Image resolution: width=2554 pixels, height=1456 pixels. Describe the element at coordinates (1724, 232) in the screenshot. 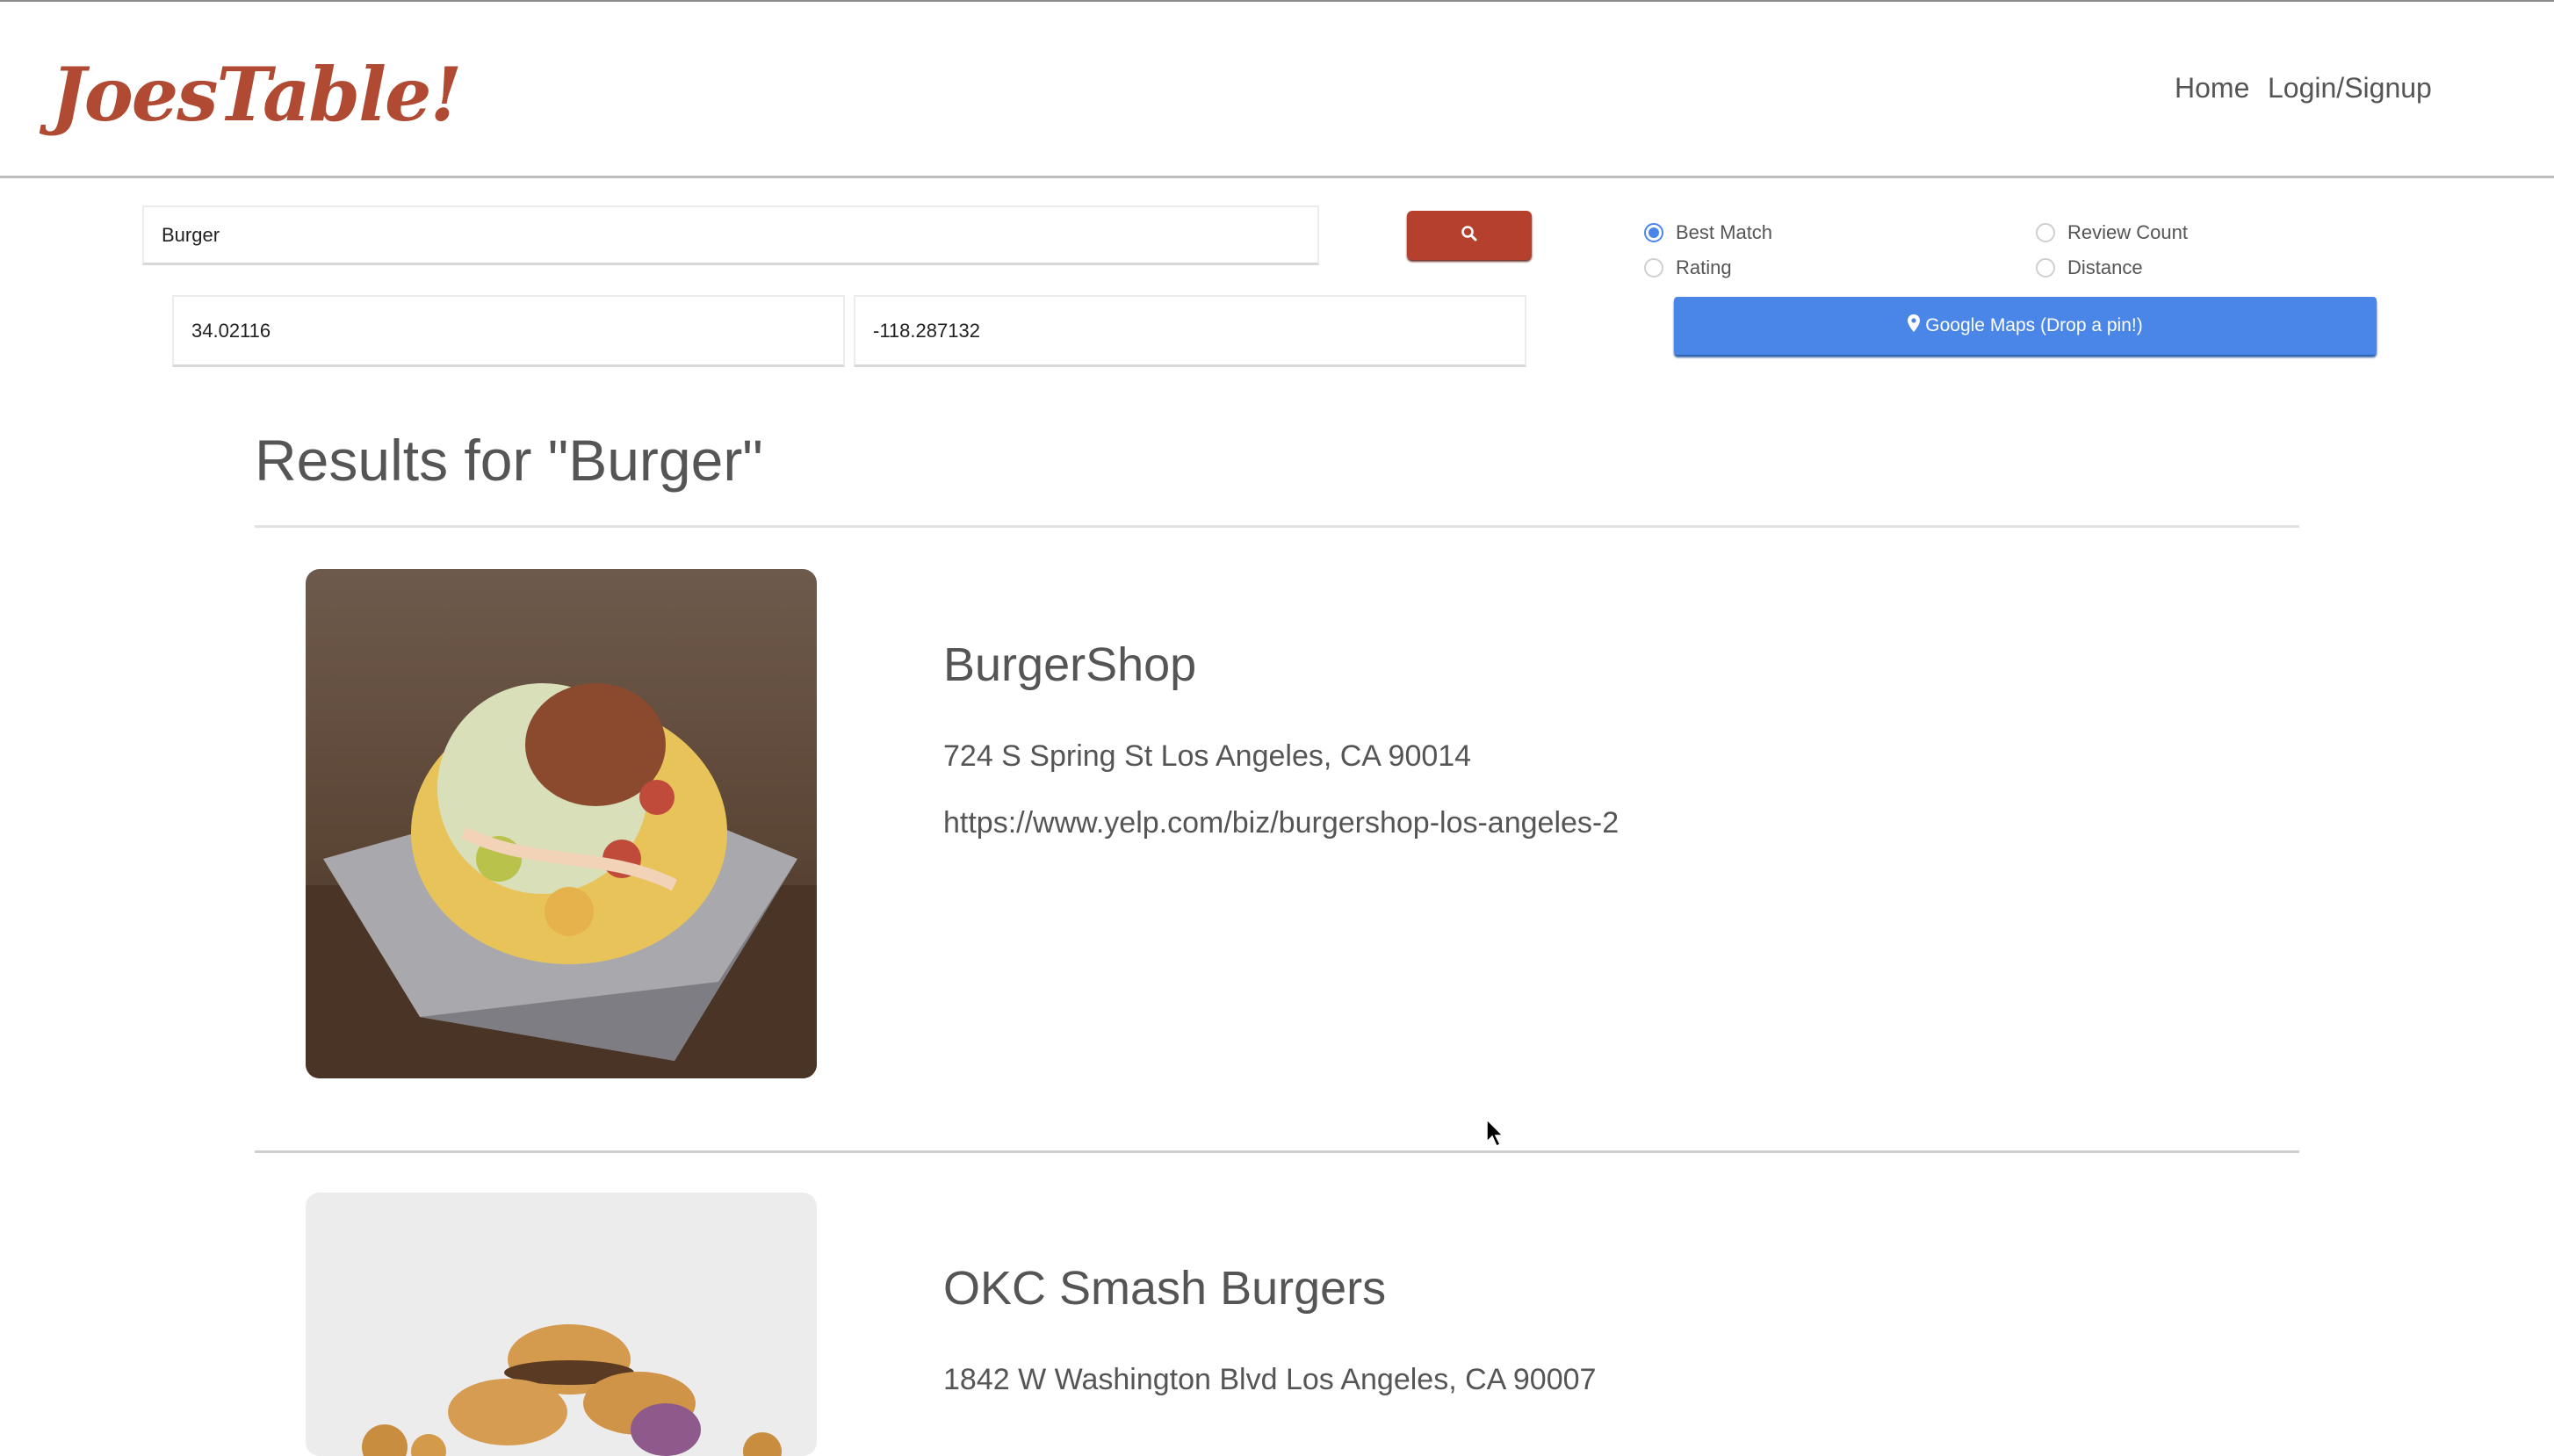

I see `sort-option-label: Best Match` at that location.